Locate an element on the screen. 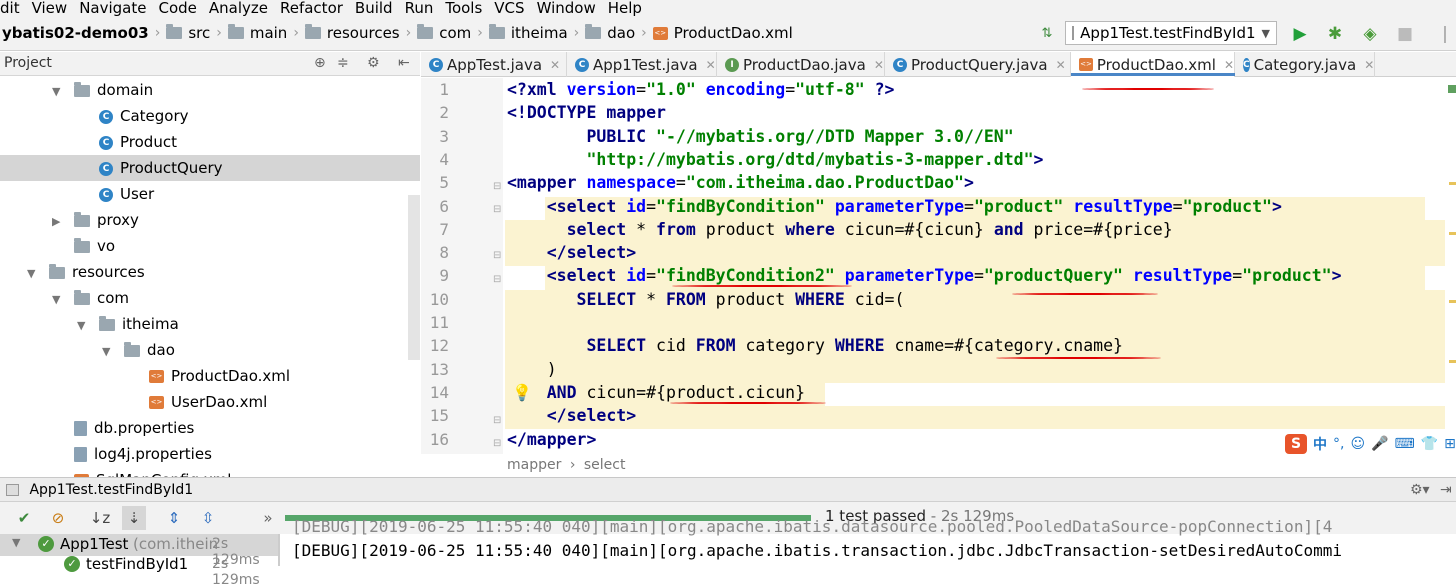  menu-item-view: View is located at coordinates (50, 8).